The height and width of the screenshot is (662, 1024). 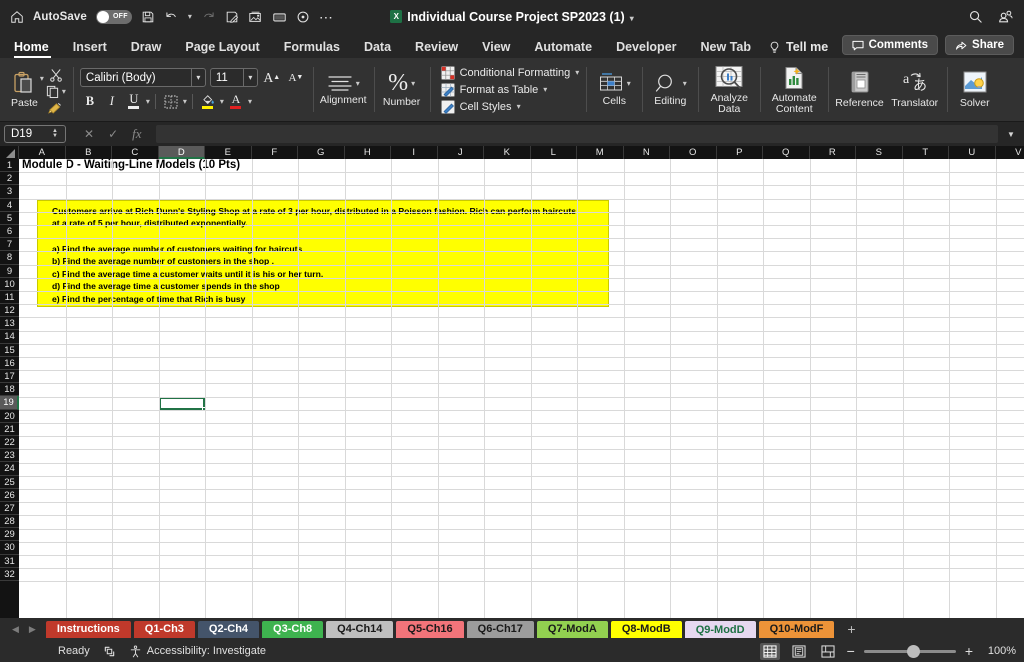 What do you see at coordinates (164, 629) in the screenshot?
I see `sheet-tab-q1-ch3: Q1-Ch3` at bounding box center [164, 629].